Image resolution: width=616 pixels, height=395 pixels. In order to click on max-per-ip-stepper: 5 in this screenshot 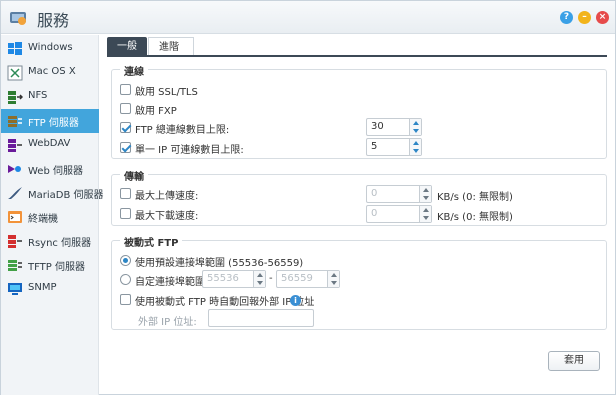, I will do `click(394, 147)`.